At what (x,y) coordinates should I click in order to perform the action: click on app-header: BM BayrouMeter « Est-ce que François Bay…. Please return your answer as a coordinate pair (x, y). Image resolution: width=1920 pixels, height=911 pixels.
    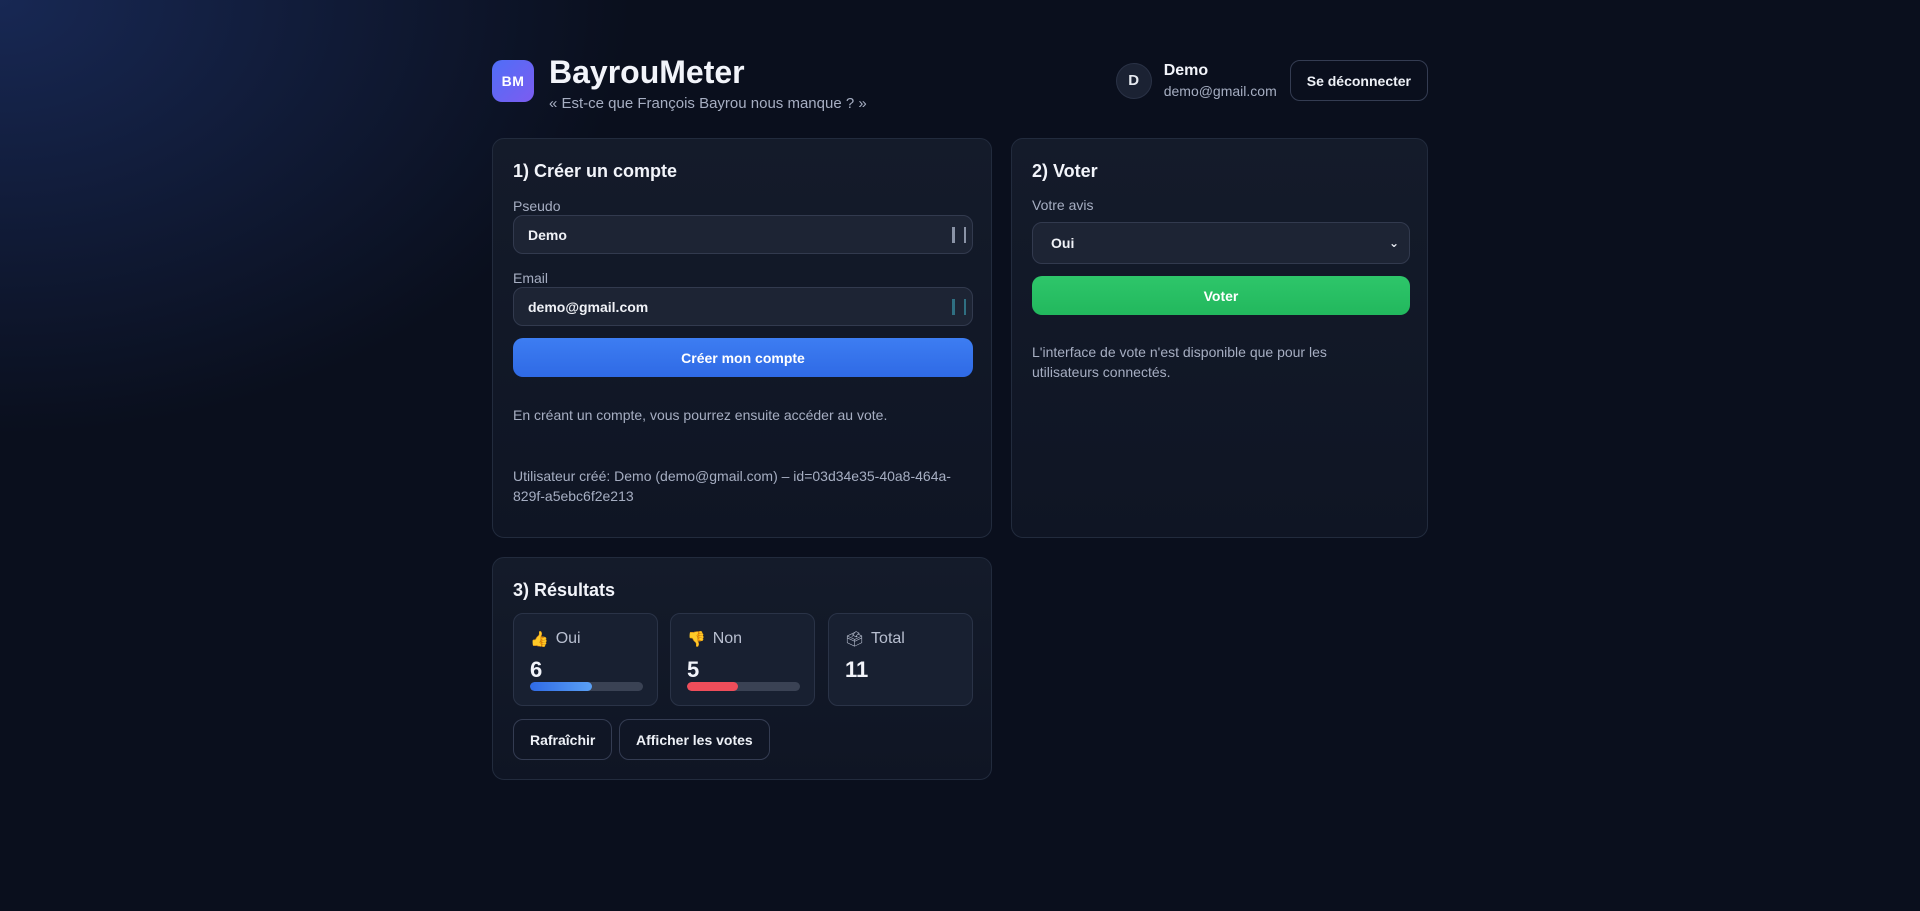
    Looking at the image, I should click on (960, 69).